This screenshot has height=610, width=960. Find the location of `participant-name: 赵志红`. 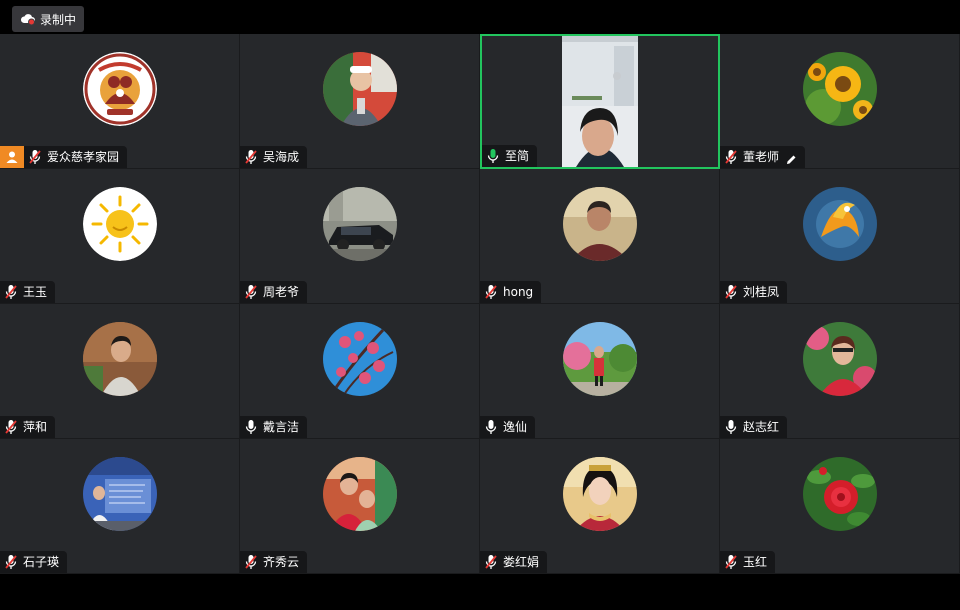

participant-name: 赵志红 is located at coordinates (761, 427).